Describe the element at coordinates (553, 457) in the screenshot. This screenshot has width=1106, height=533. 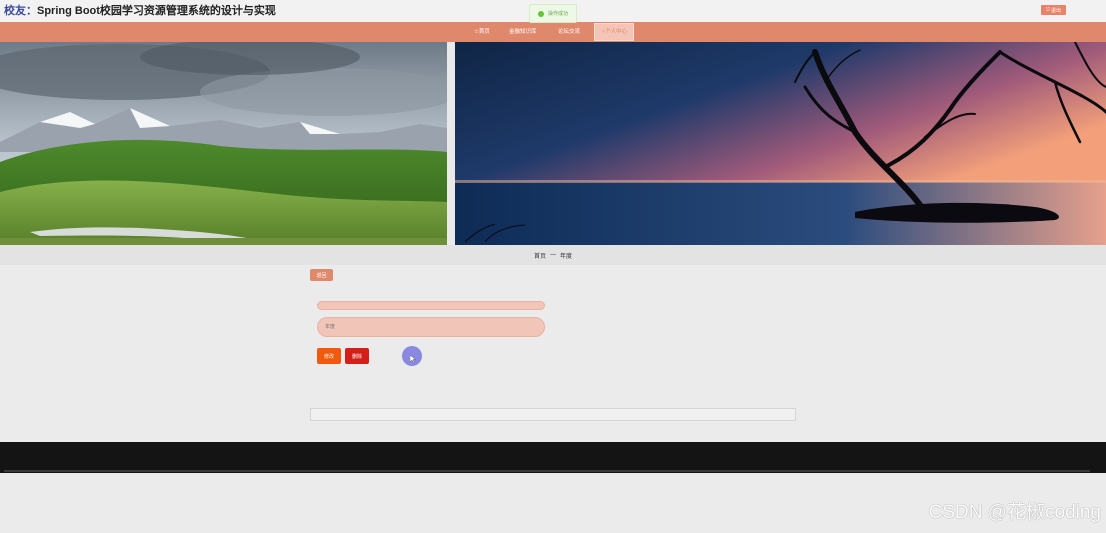
I see `footer` at that location.